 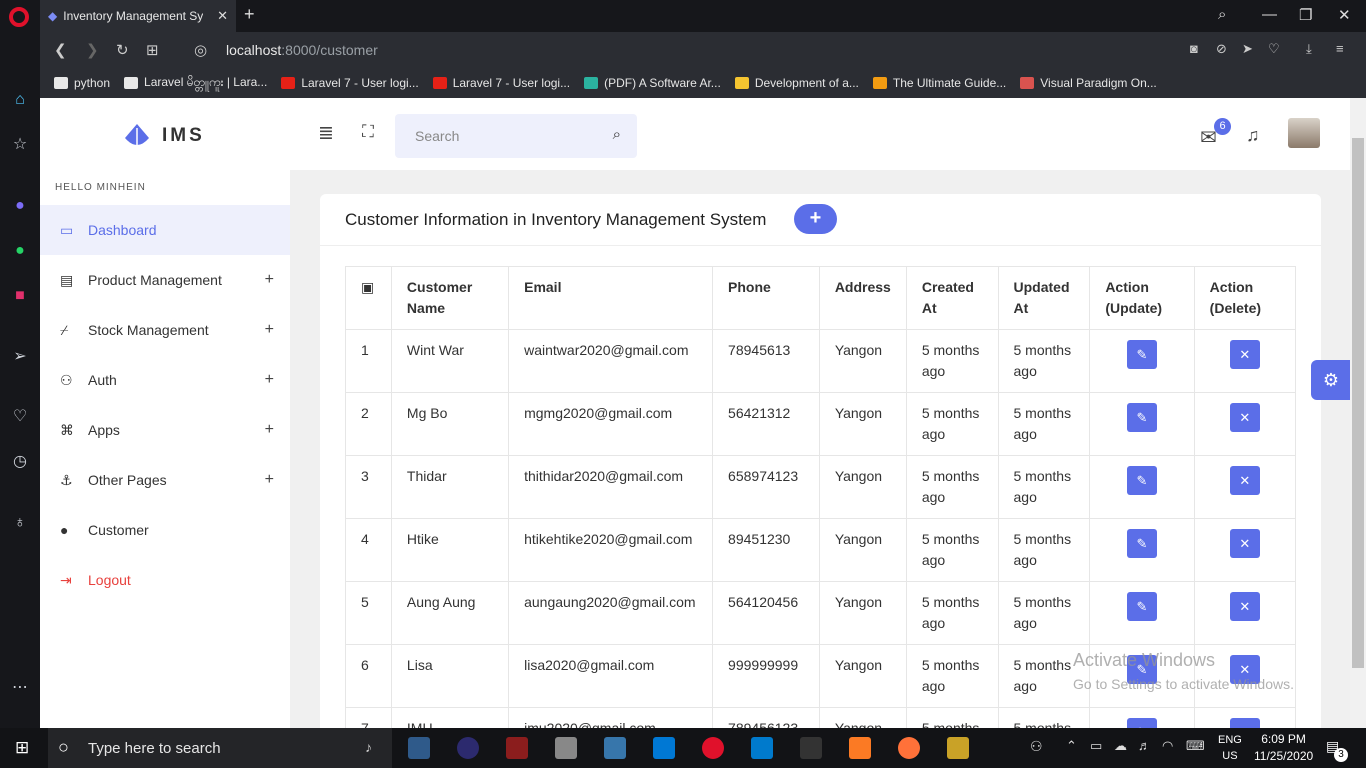 What do you see at coordinates (419, 748) in the screenshot?
I see `netbeans-icon` at bounding box center [419, 748].